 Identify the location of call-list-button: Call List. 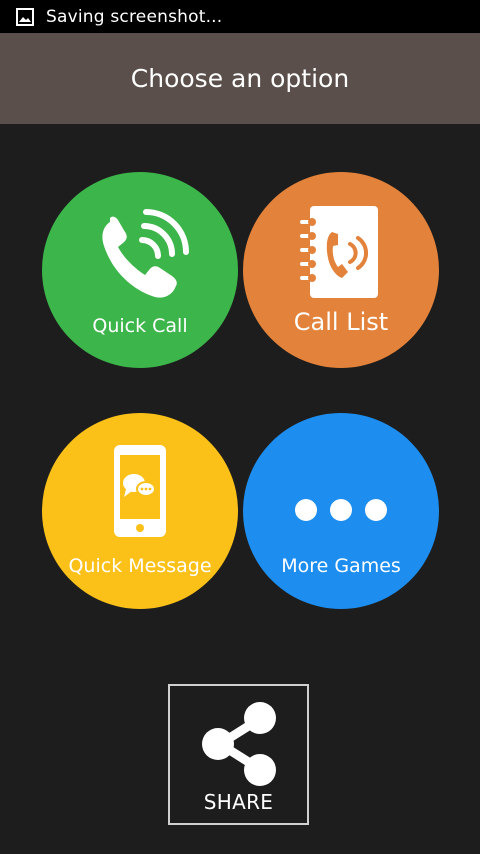
(341, 270).